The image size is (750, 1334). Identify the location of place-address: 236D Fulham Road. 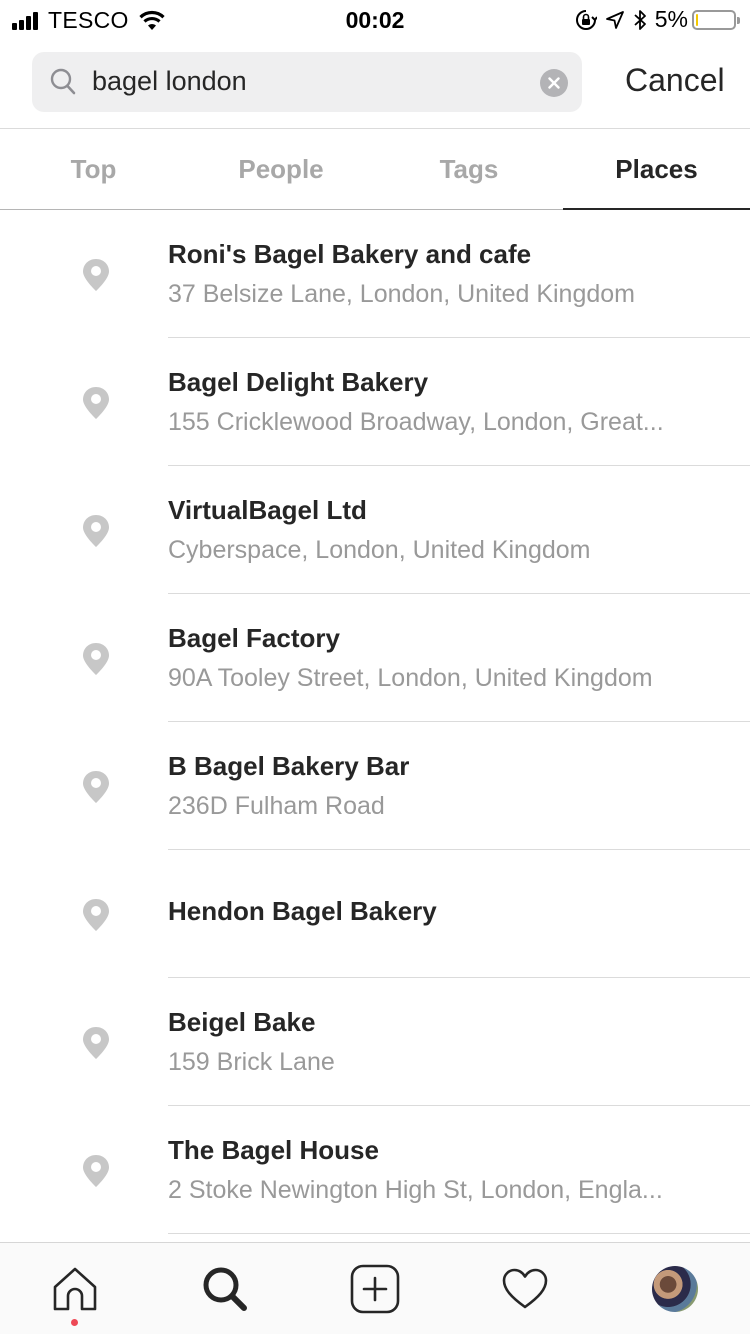
(276, 806).